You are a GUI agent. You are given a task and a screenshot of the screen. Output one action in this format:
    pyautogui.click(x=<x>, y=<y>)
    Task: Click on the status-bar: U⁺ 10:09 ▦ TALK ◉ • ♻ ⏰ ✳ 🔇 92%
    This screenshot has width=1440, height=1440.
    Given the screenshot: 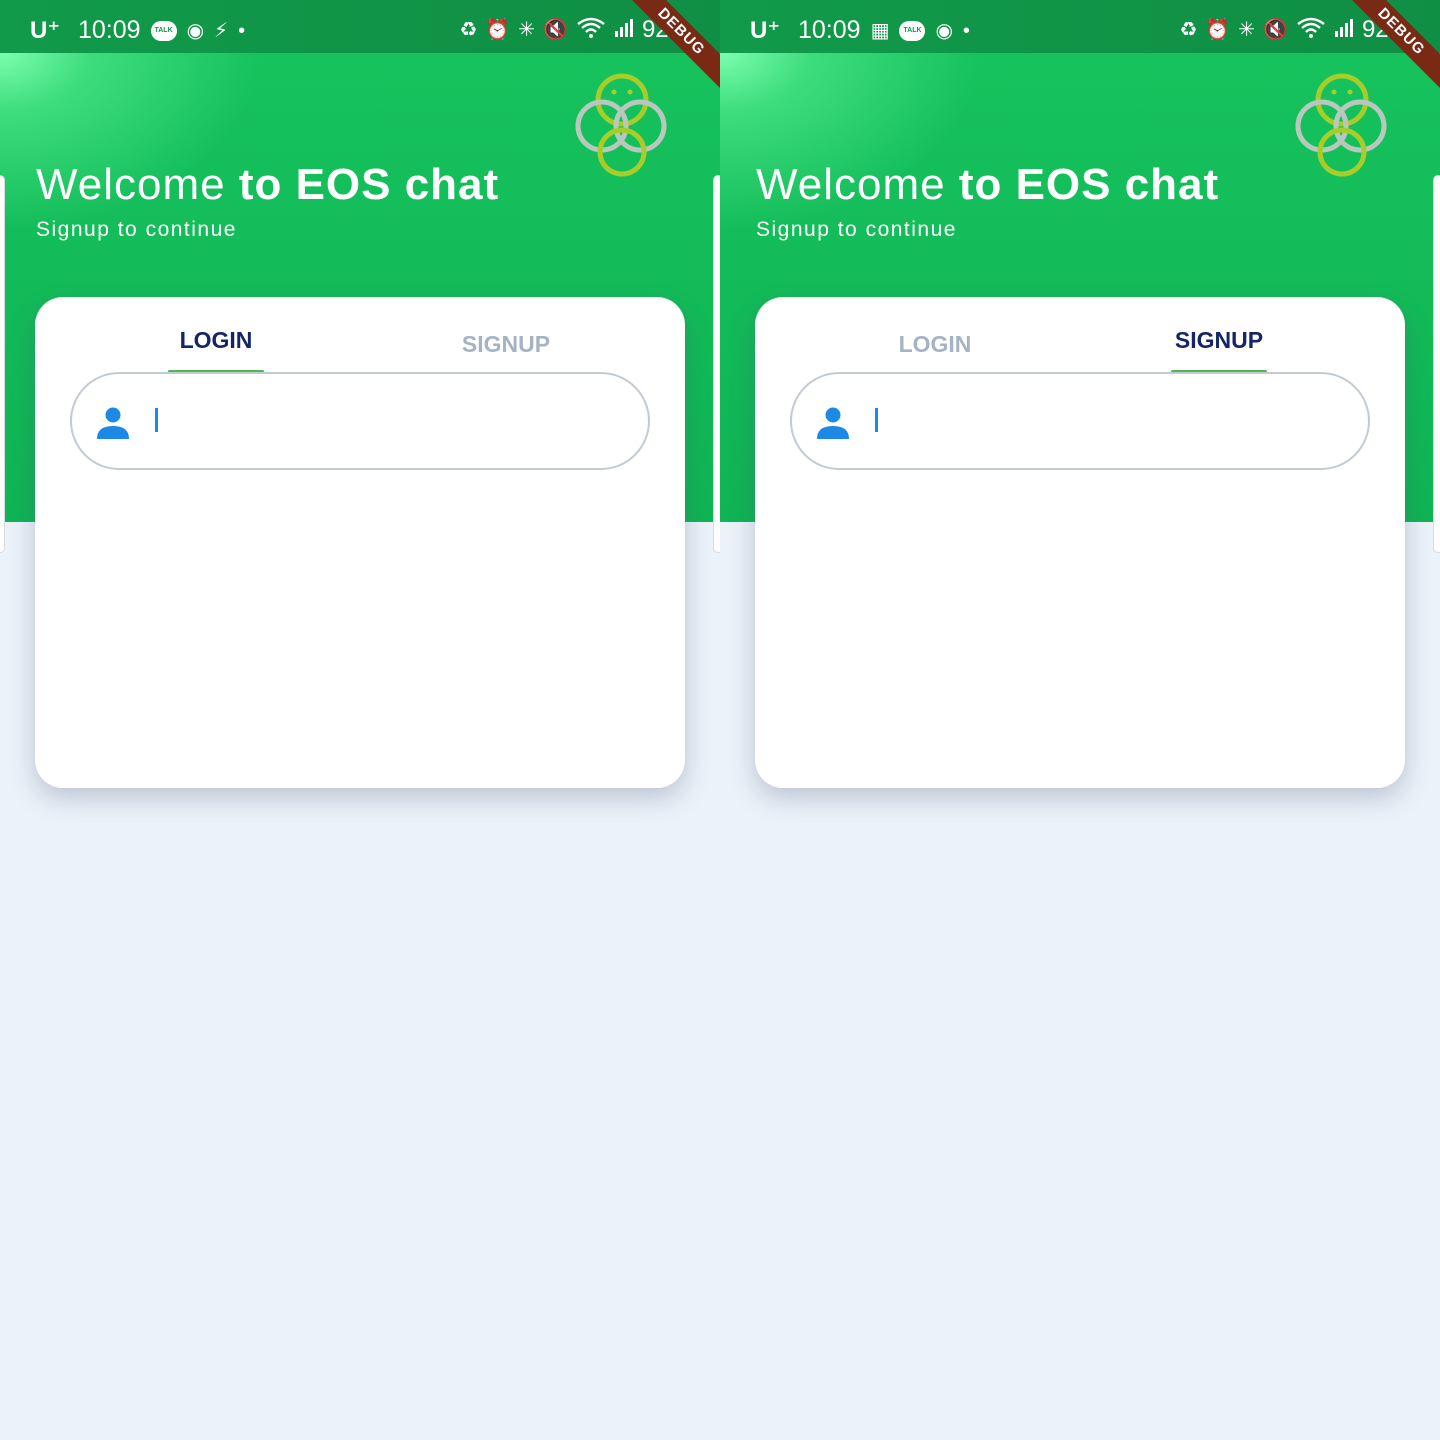 What is the action you would take?
    pyautogui.click(x=1080, y=26)
    